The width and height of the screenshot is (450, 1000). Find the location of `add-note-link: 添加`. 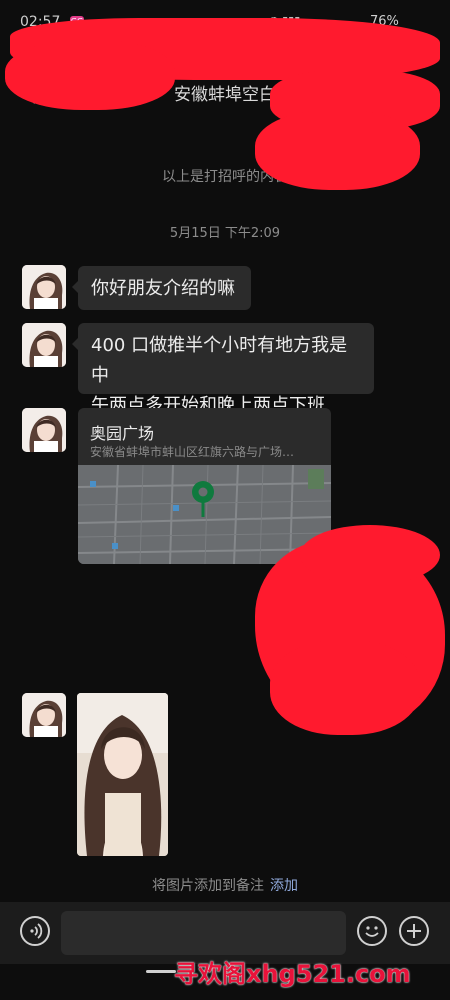

add-note-link: 添加 is located at coordinates (284, 886).